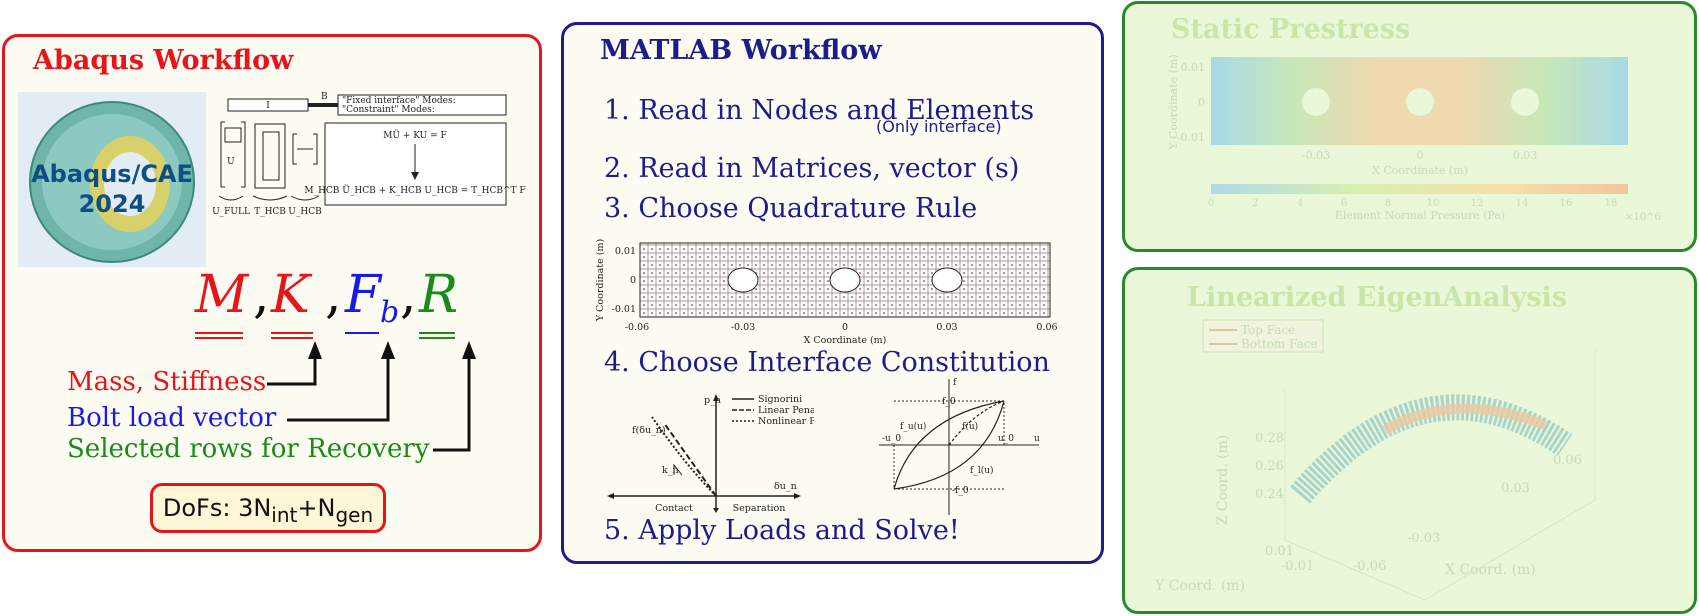  I want to click on hysteresis-plot: f u f_0 -f_0 u_0 -u_0 f_u(u) f(u) f_l(u), so click(959, 446).